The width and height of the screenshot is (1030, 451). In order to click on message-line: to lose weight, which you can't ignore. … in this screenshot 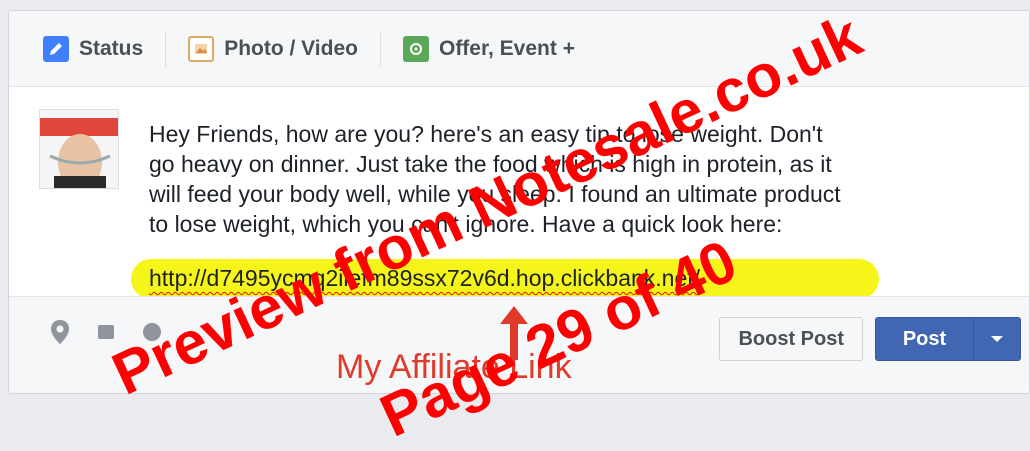, I will do `click(466, 224)`.